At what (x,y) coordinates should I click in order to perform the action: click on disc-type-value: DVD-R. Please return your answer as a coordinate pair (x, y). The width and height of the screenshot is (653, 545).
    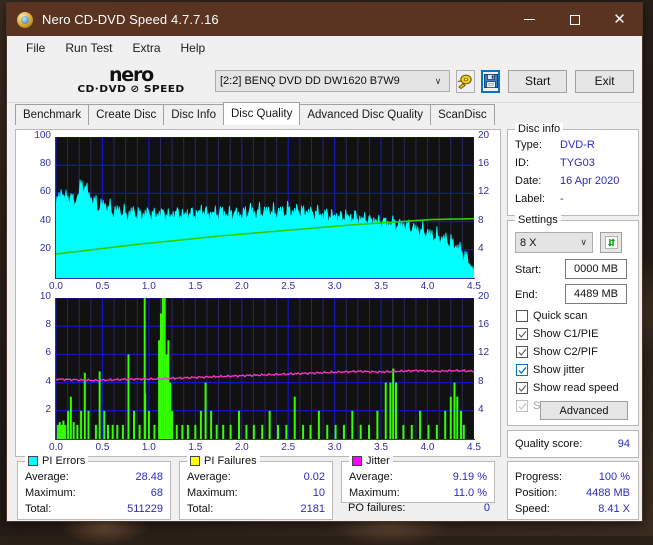
    Looking at the image, I should click on (577, 145).